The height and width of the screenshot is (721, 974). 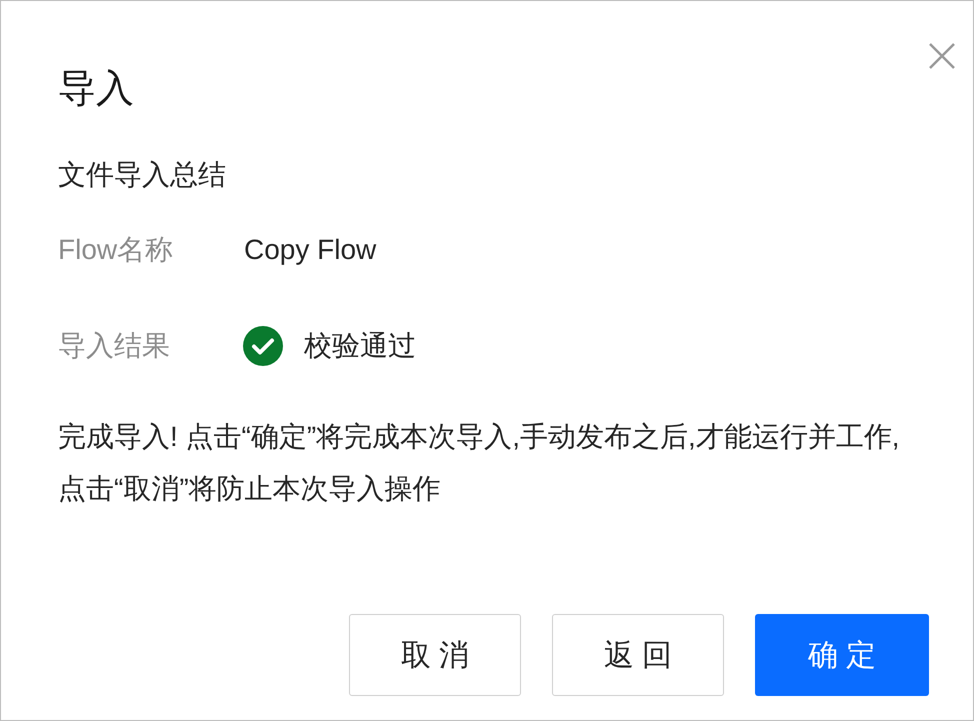 What do you see at coordinates (96, 89) in the screenshot?
I see `dialog-title: 导入` at bounding box center [96, 89].